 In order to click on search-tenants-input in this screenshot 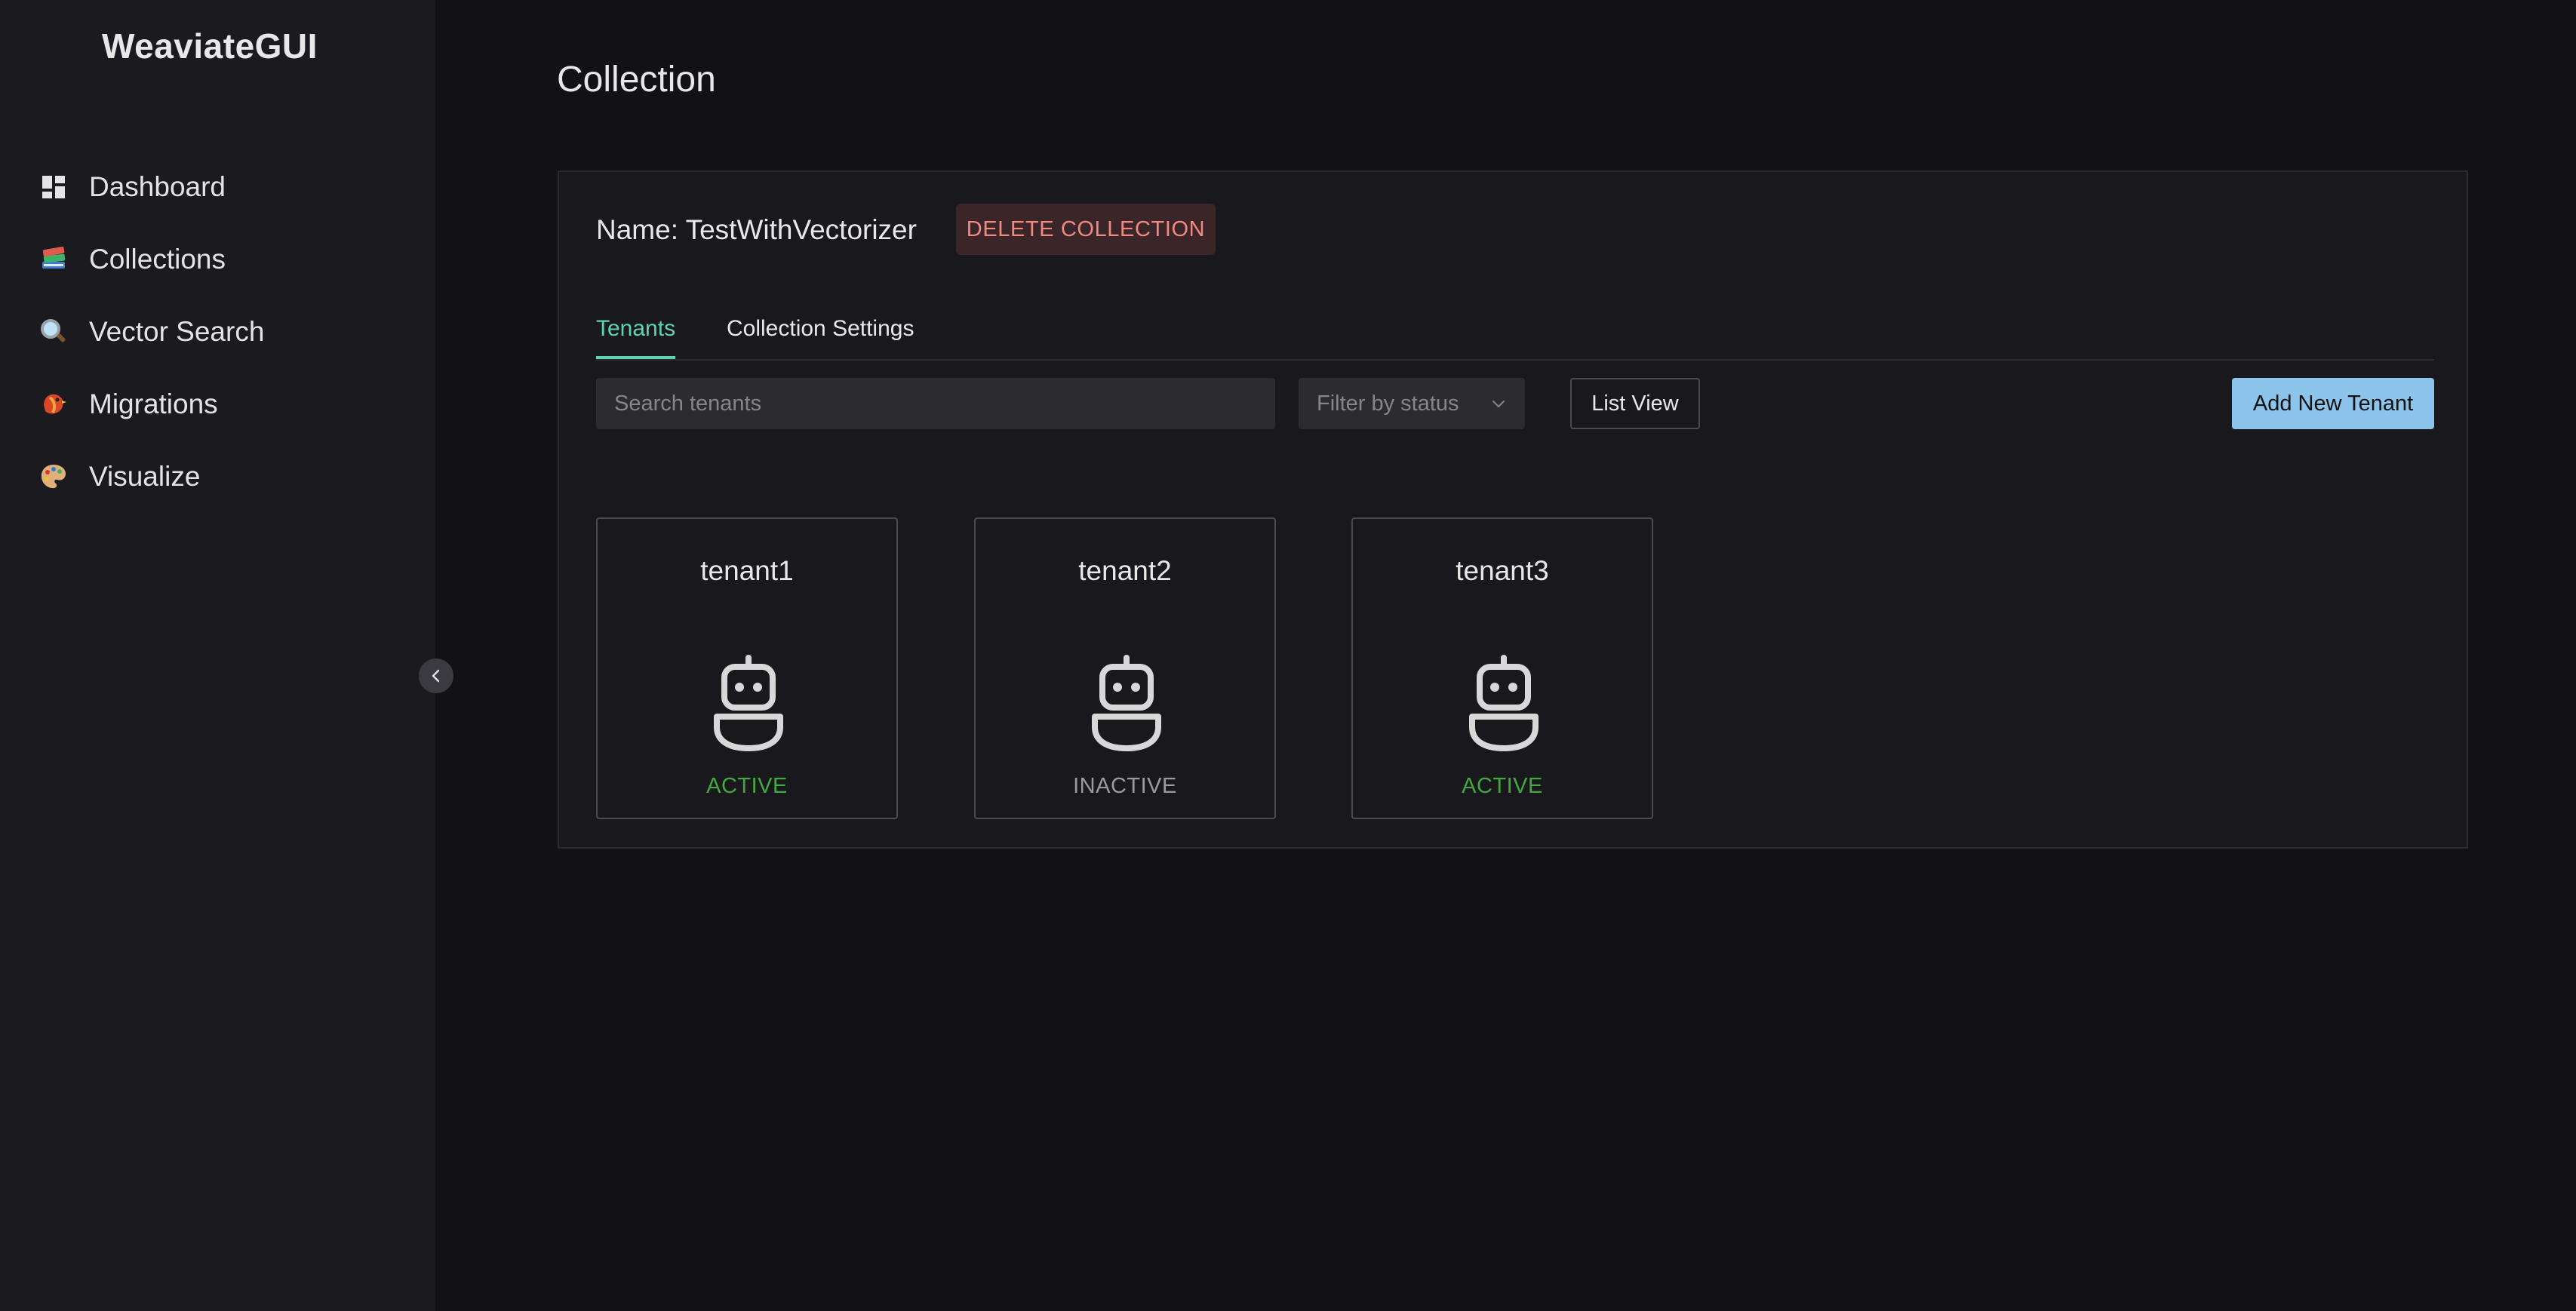, I will do `click(935, 403)`.